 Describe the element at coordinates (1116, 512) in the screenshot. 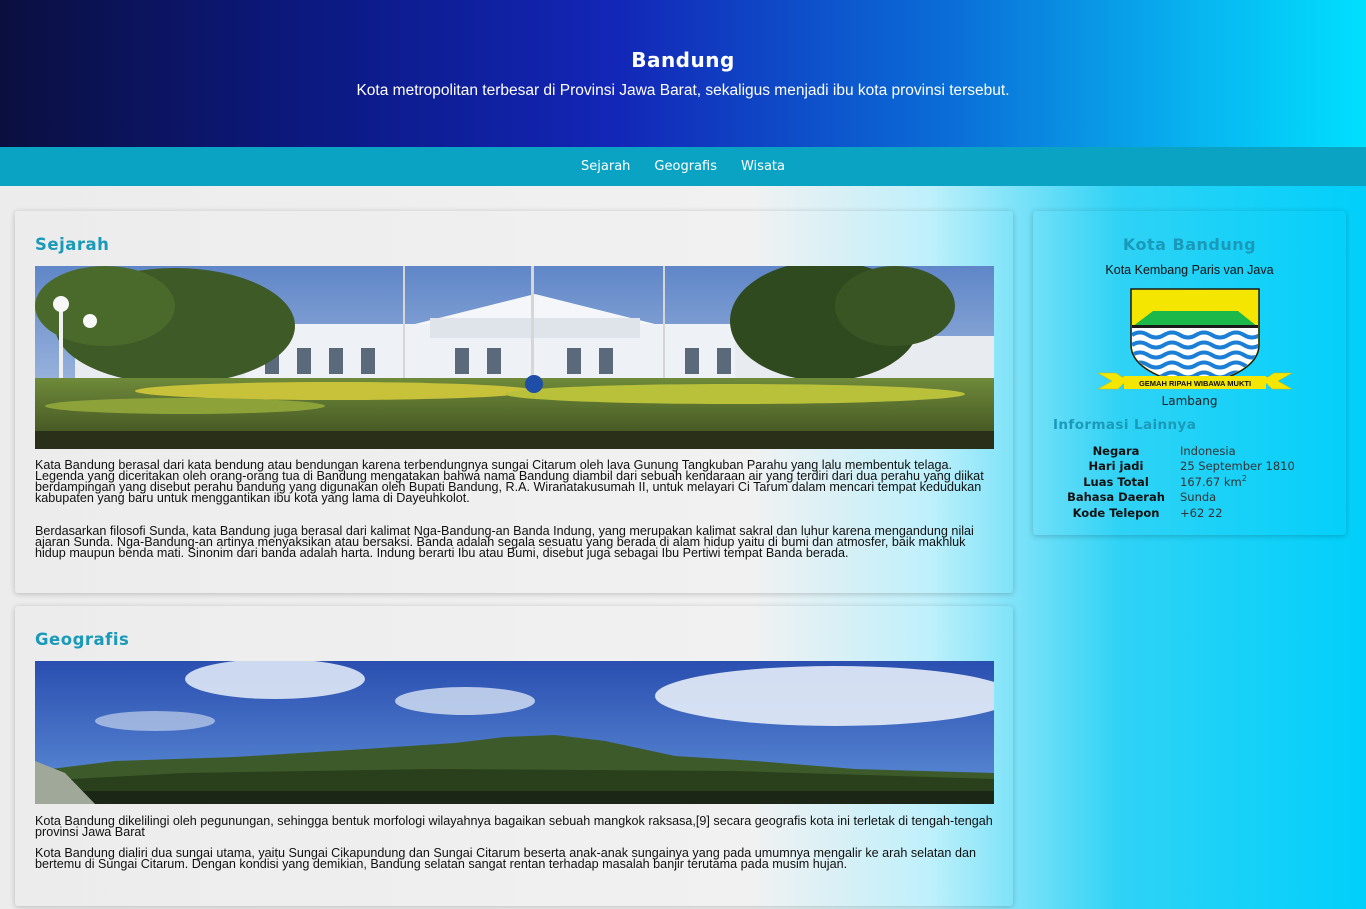

I see `info-key: Kode Telepon` at that location.